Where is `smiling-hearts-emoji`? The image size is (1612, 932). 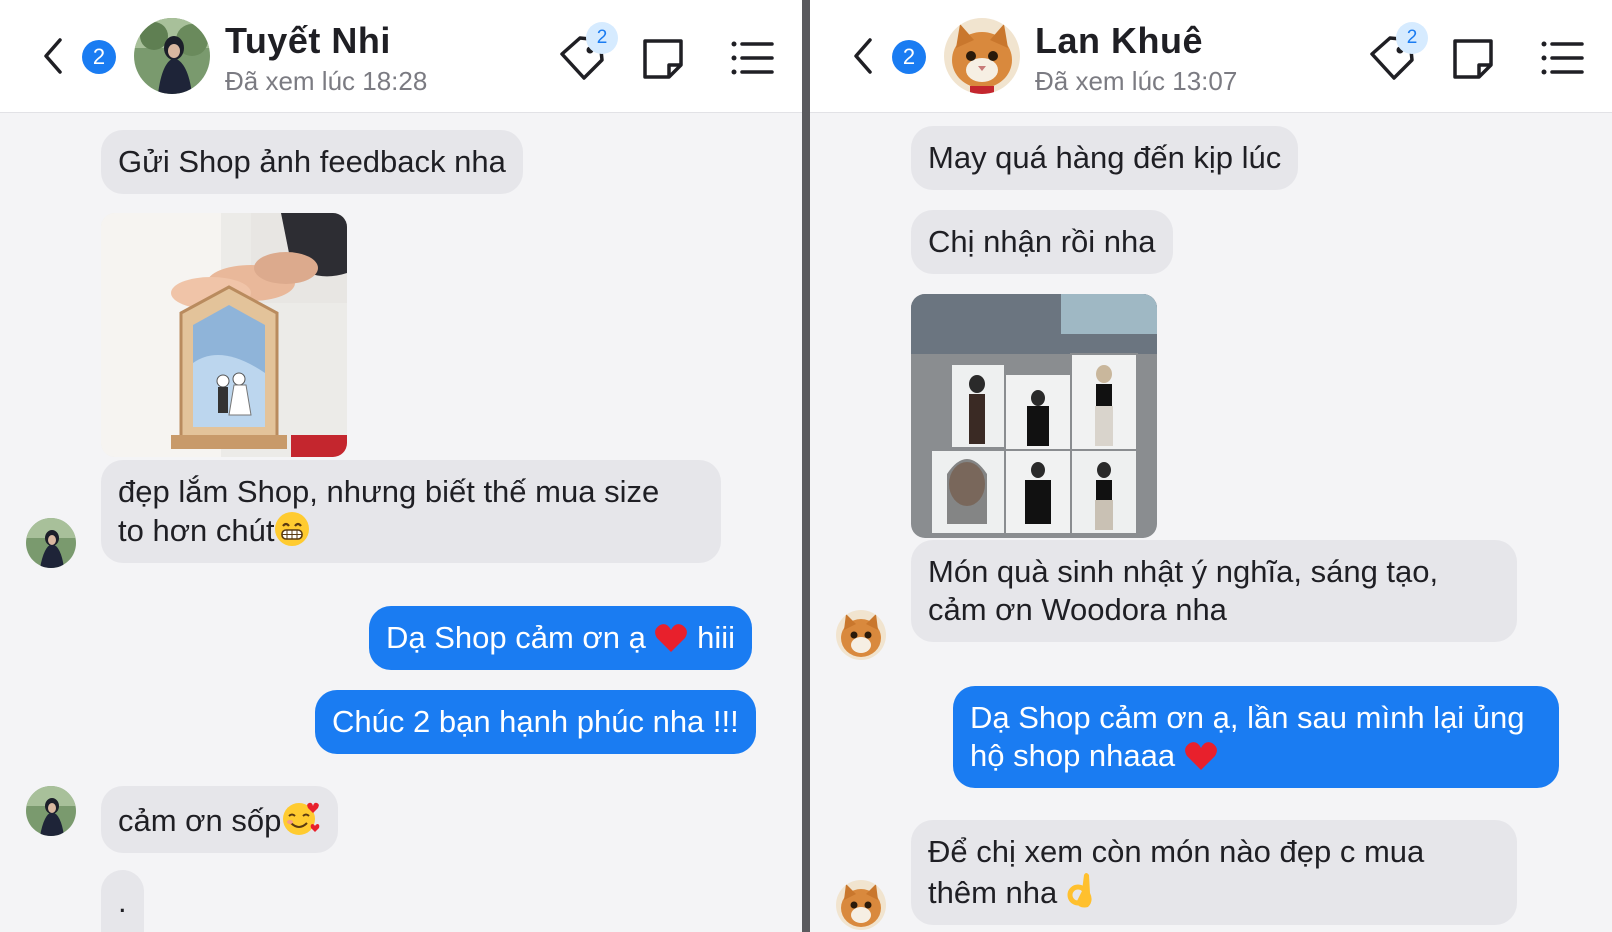 smiling-hearts-emoji is located at coordinates (301, 818).